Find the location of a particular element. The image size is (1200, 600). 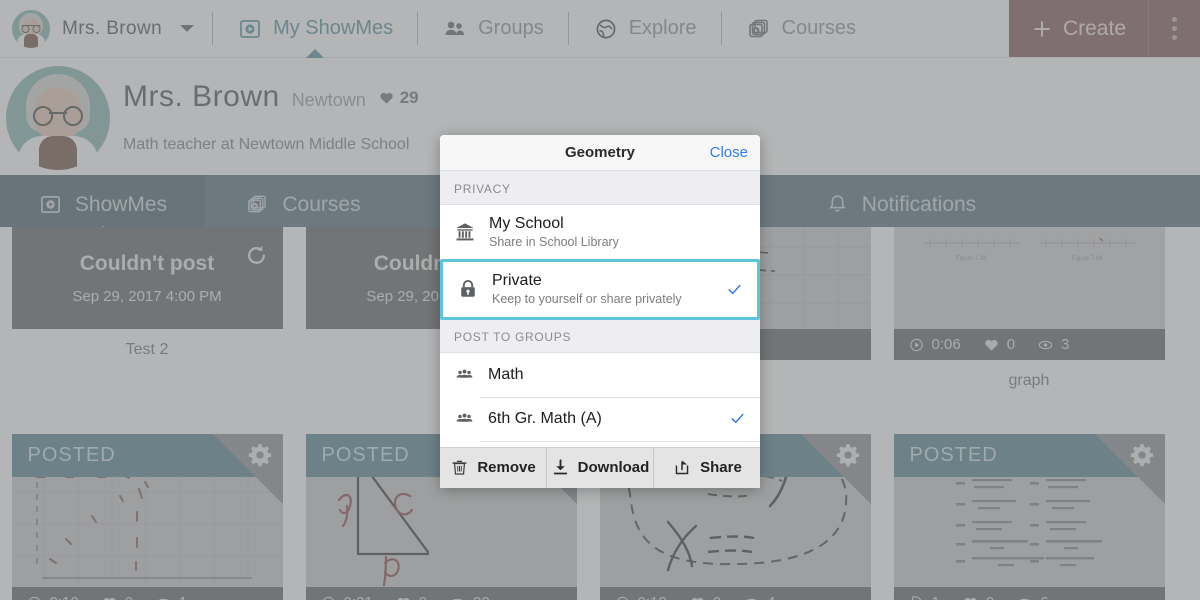

tab-courses: Courses is located at coordinates (303, 205).